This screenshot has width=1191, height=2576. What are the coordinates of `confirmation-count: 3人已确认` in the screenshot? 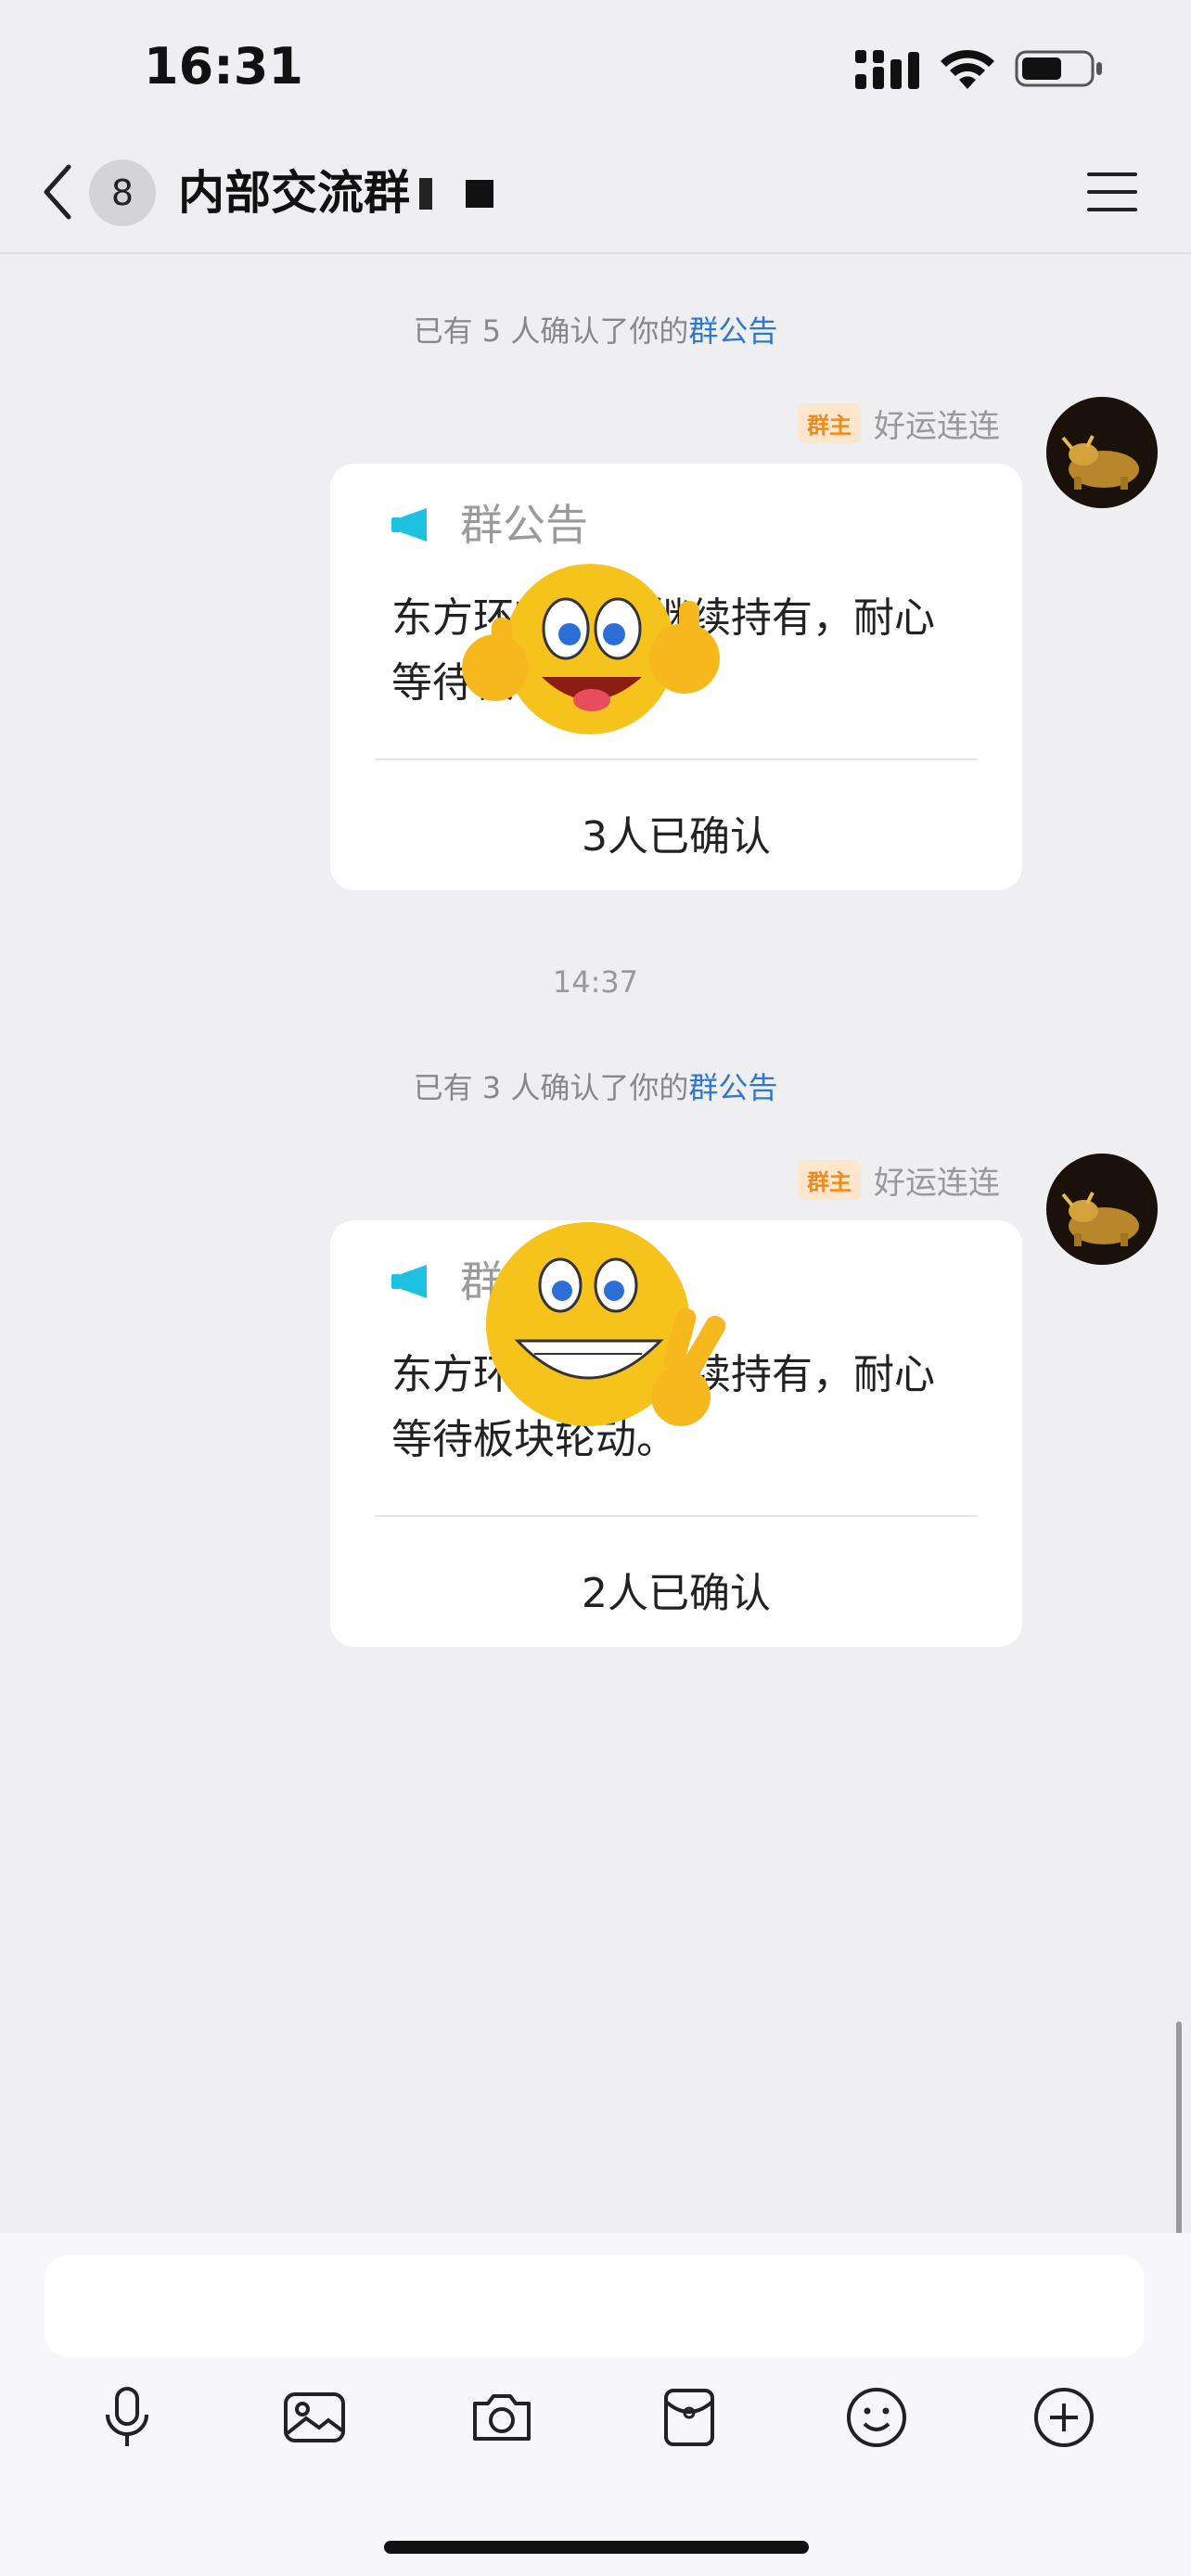 It's located at (676, 833).